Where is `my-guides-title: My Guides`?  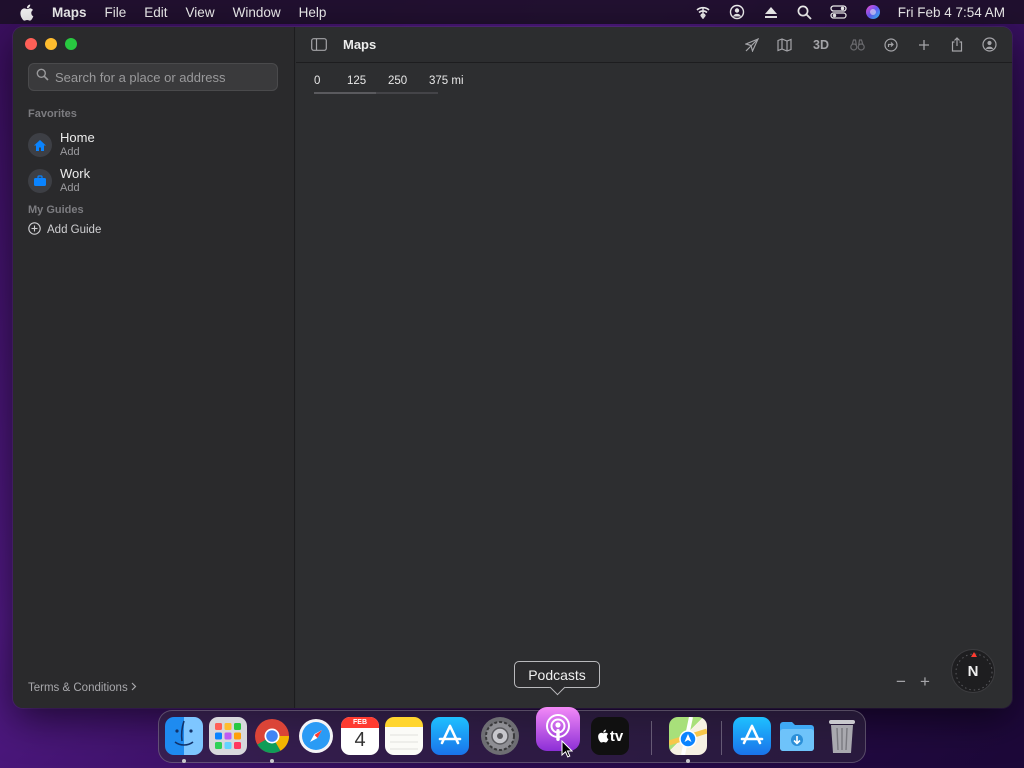 my-guides-title: My Guides is located at coordinates (56, 210).